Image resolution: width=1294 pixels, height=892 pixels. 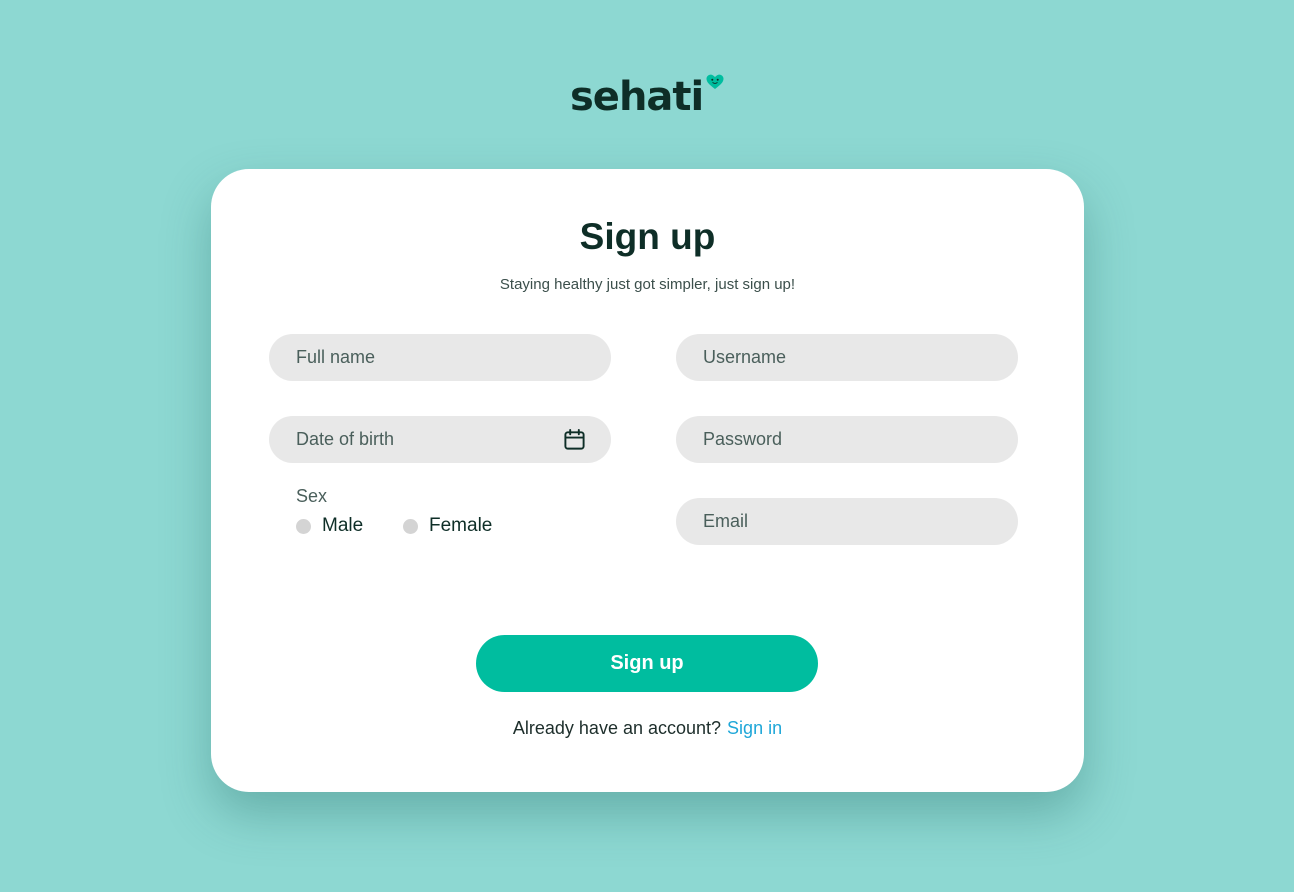 I want to click on signin-prompt: Already have an account? Sign in, so click(x=647, y=728).